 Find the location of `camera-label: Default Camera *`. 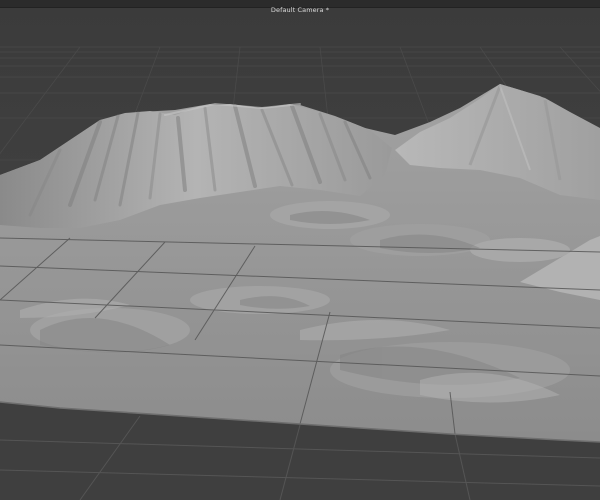

camera-label: Default Camera * is located at coordinates (300, 10).